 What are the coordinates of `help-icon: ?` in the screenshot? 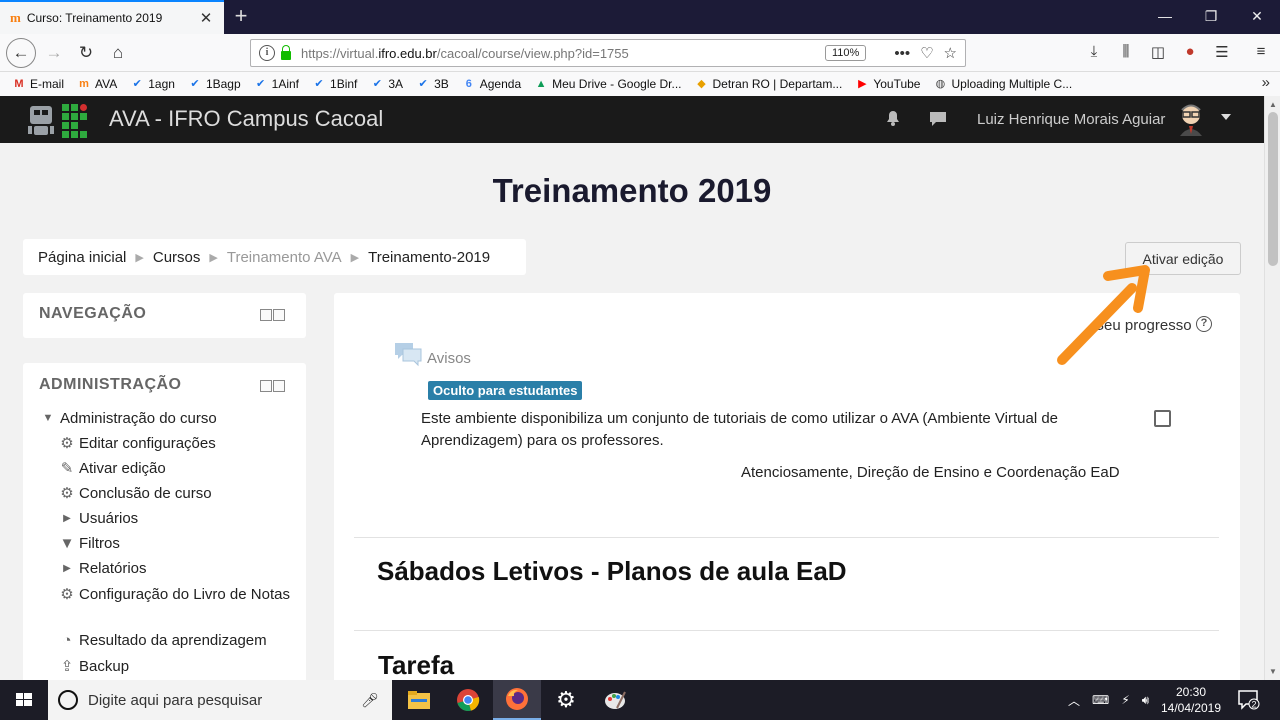 It's located at (1204, 324).